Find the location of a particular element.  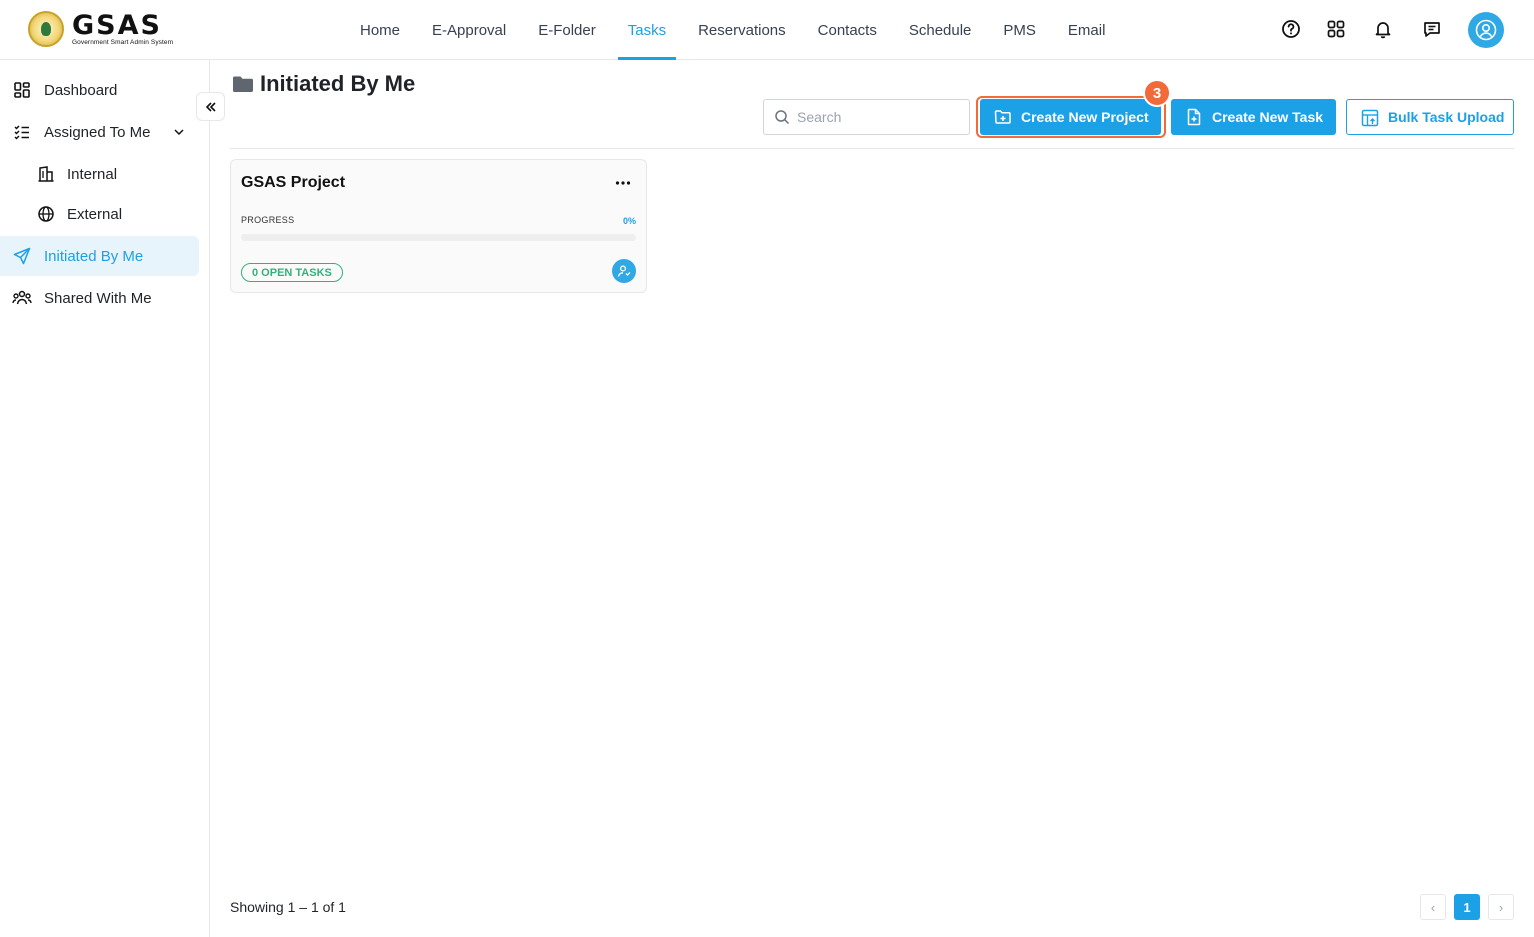

apps-grid-icon is located at coordinates (1336, 29).